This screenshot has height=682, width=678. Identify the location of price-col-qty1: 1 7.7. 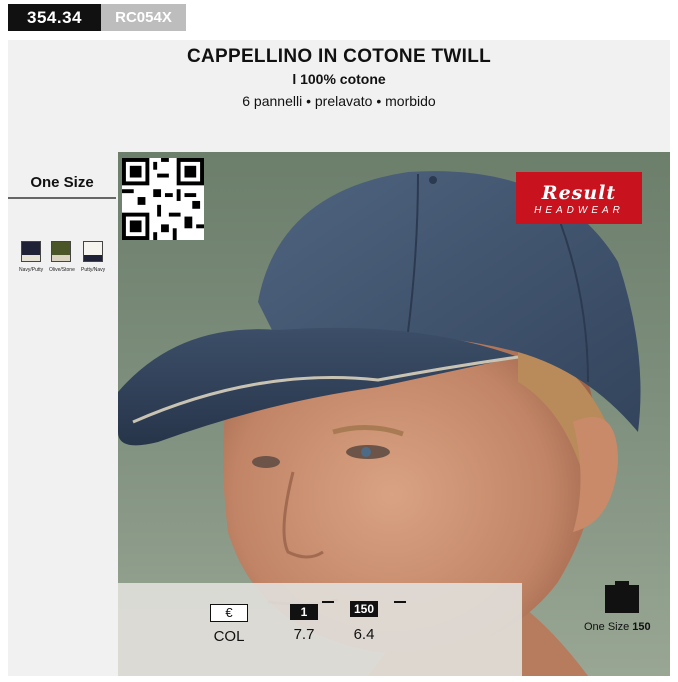
(304, 623).